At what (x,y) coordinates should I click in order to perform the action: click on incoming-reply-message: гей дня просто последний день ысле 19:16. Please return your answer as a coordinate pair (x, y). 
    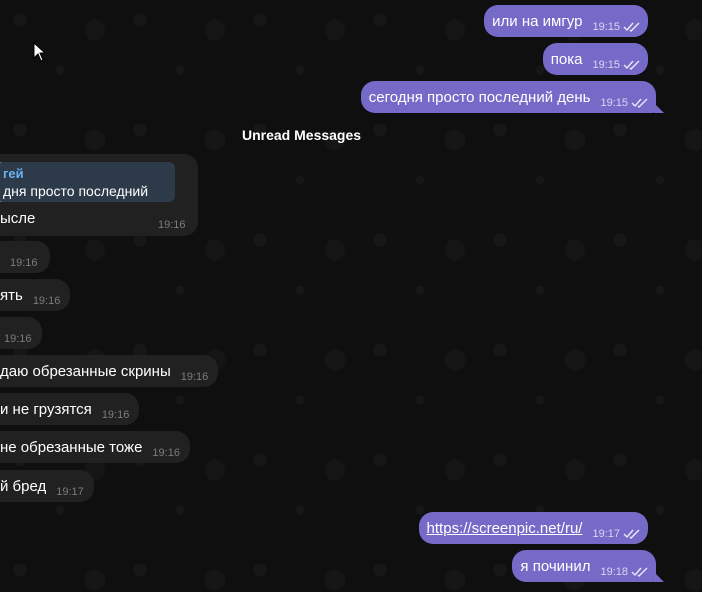
    Looking at the image, I should click on (99, 195).